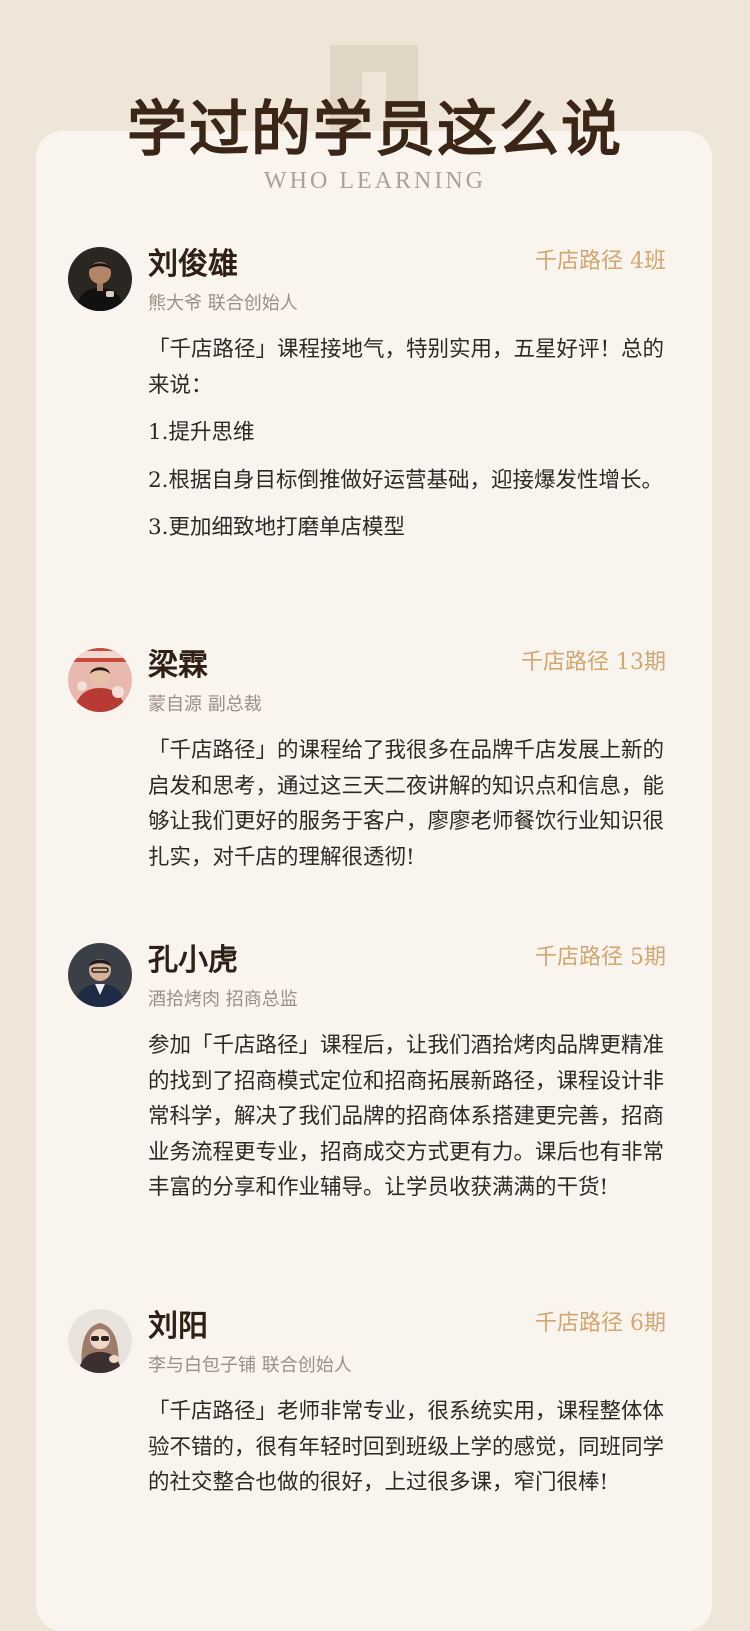 Image resolution: width=750 pixels, height=1631 pixels. What do you see at coordinates (406, 480) in the screenshot?
I see `testimonial-paragraph: 2.根据自身目标倒推做好运营基础，迎接爆发性增长。` at bounding box center [406, 480].